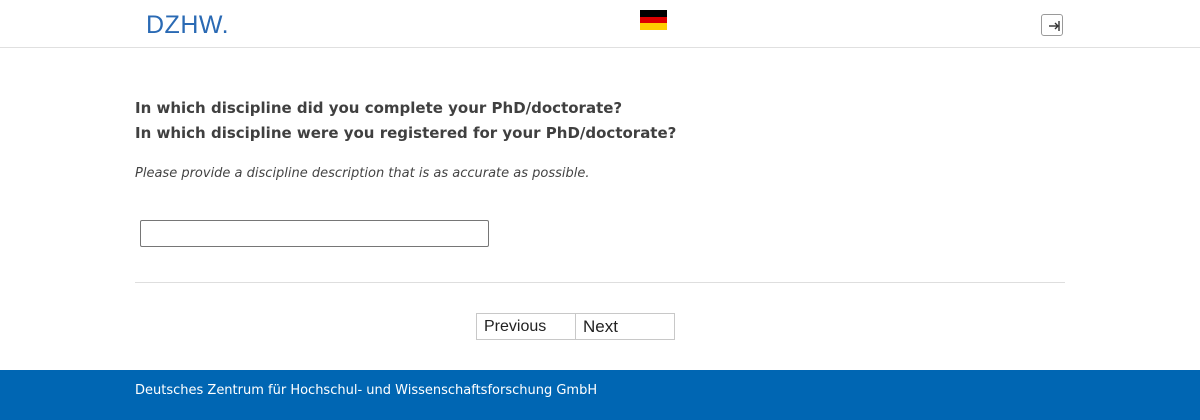 The image size is (1200, 420). I want to click on german-flag-icon, so click(653, 20).